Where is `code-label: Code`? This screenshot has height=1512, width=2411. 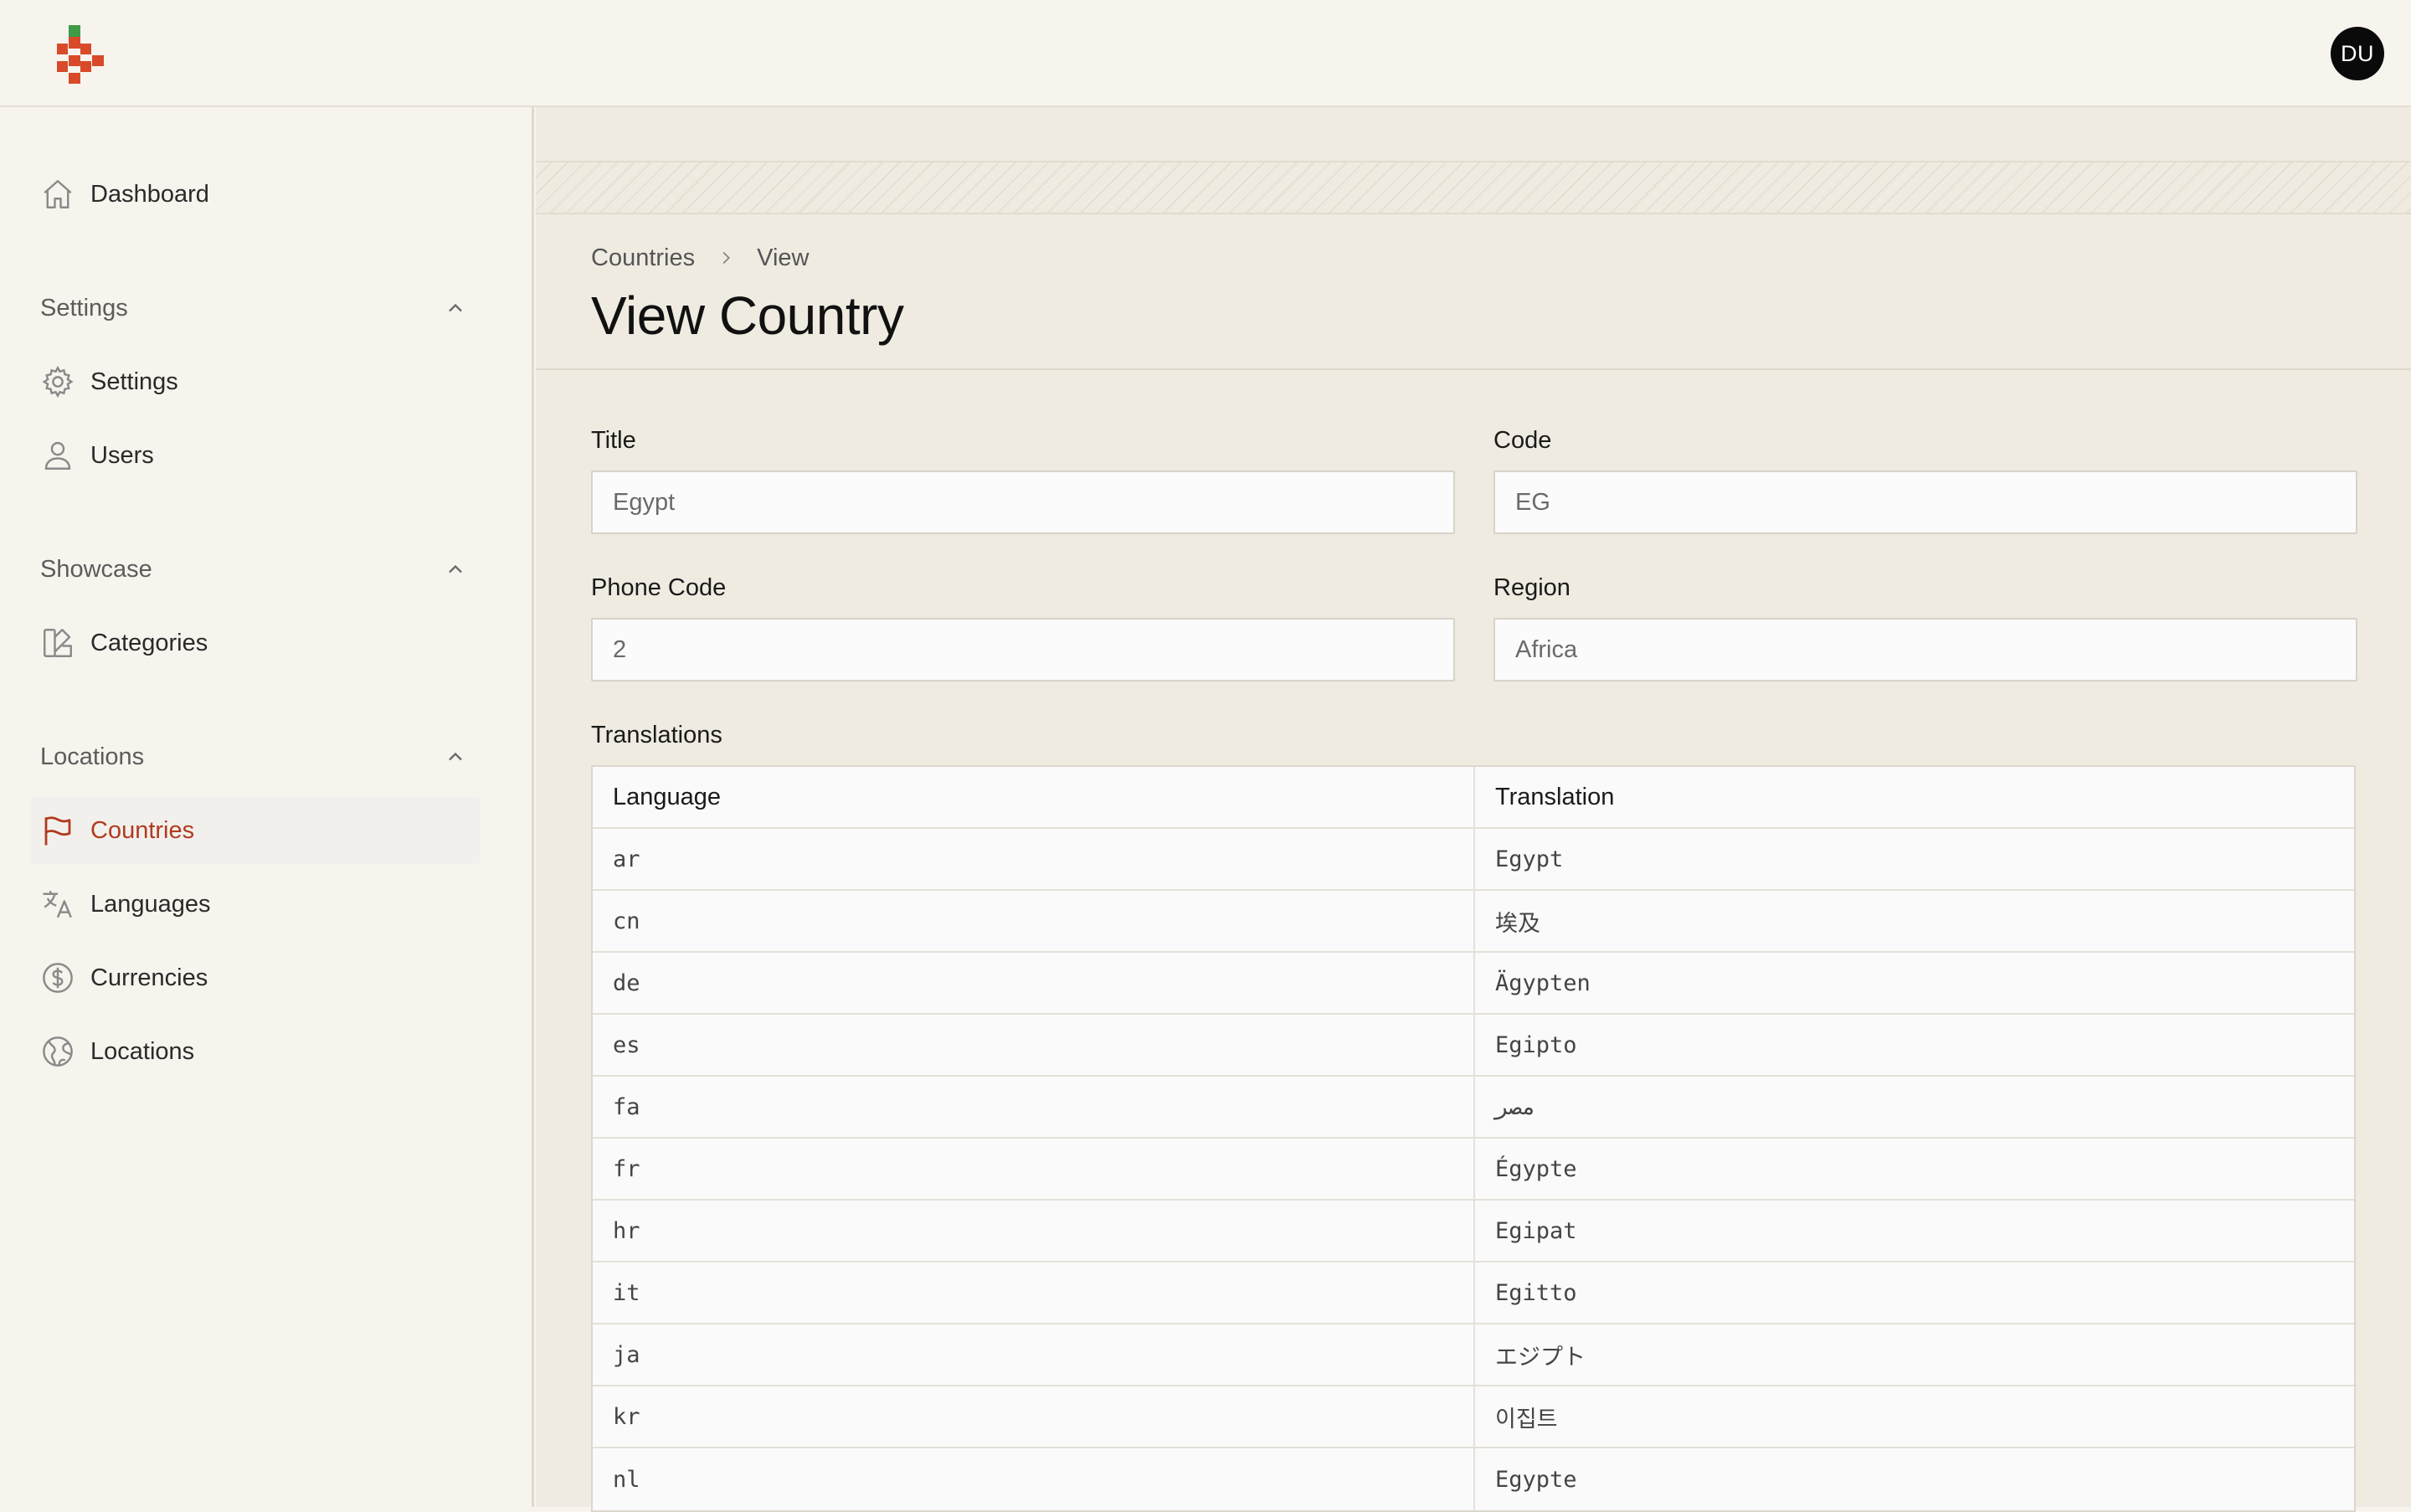 code-label: Code is located at coordinates (1522, 440).